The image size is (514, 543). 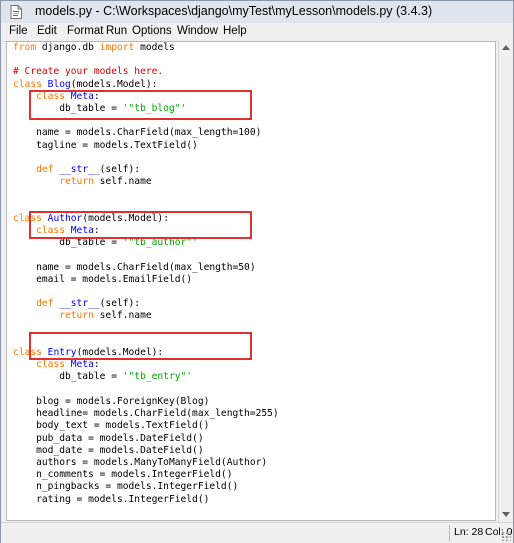 I want to click on code-line: n_comments = models.IntegerField(), so click(x=122, y=474).